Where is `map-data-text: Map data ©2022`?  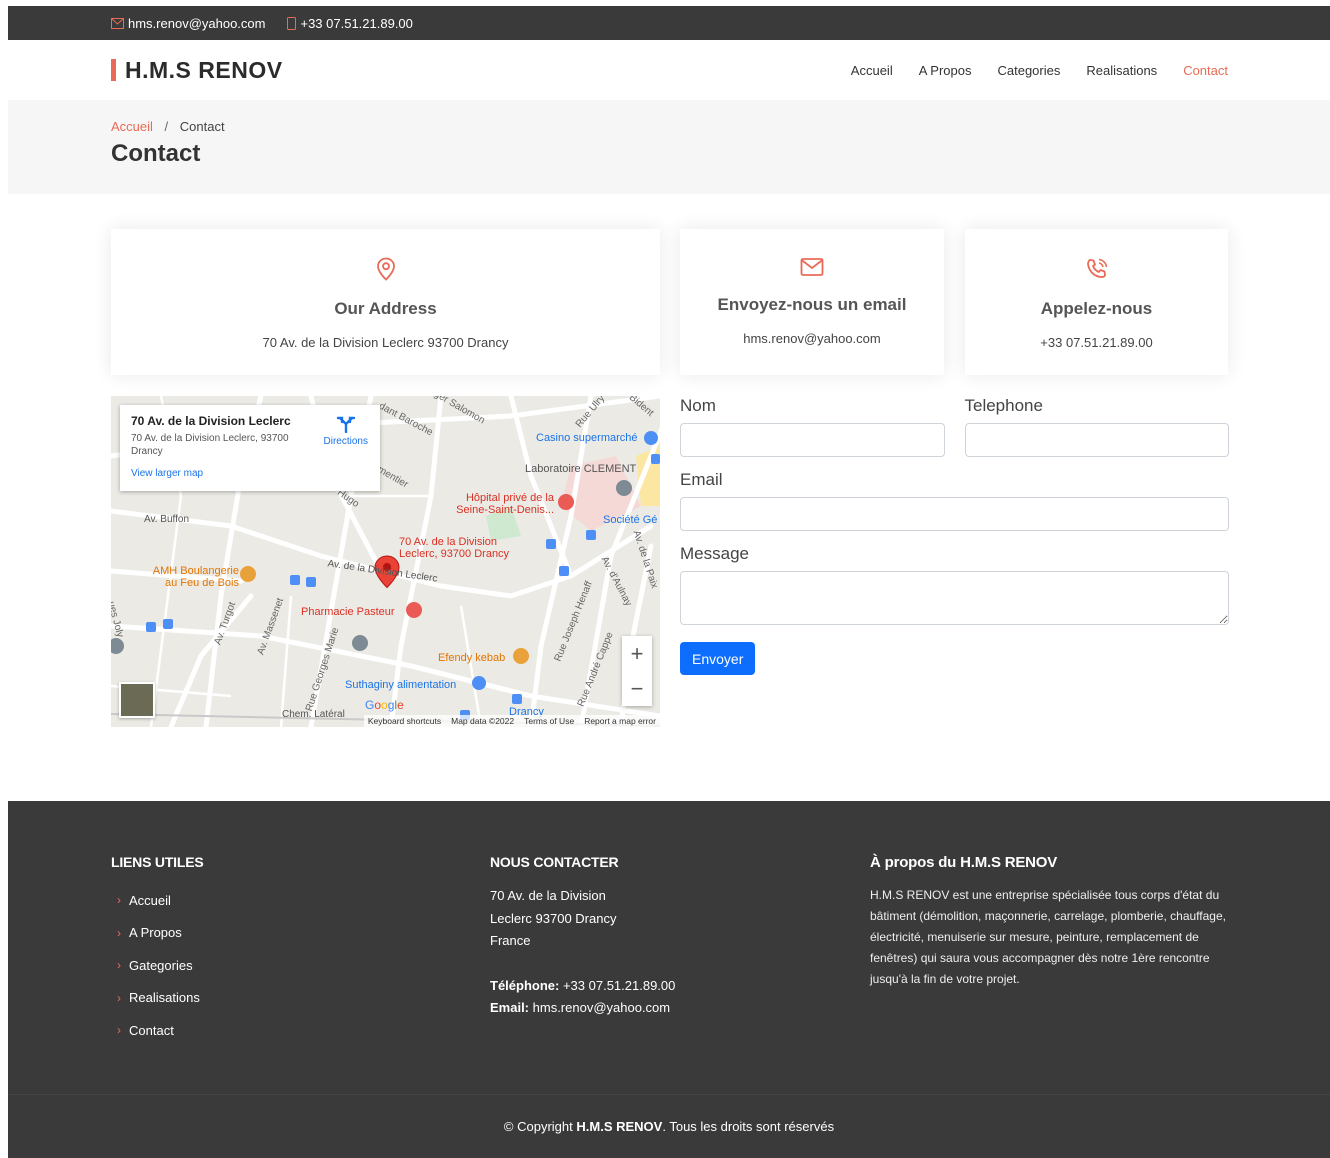 map-data-text: Map data ©2022 is located at coordinates (483, 721).